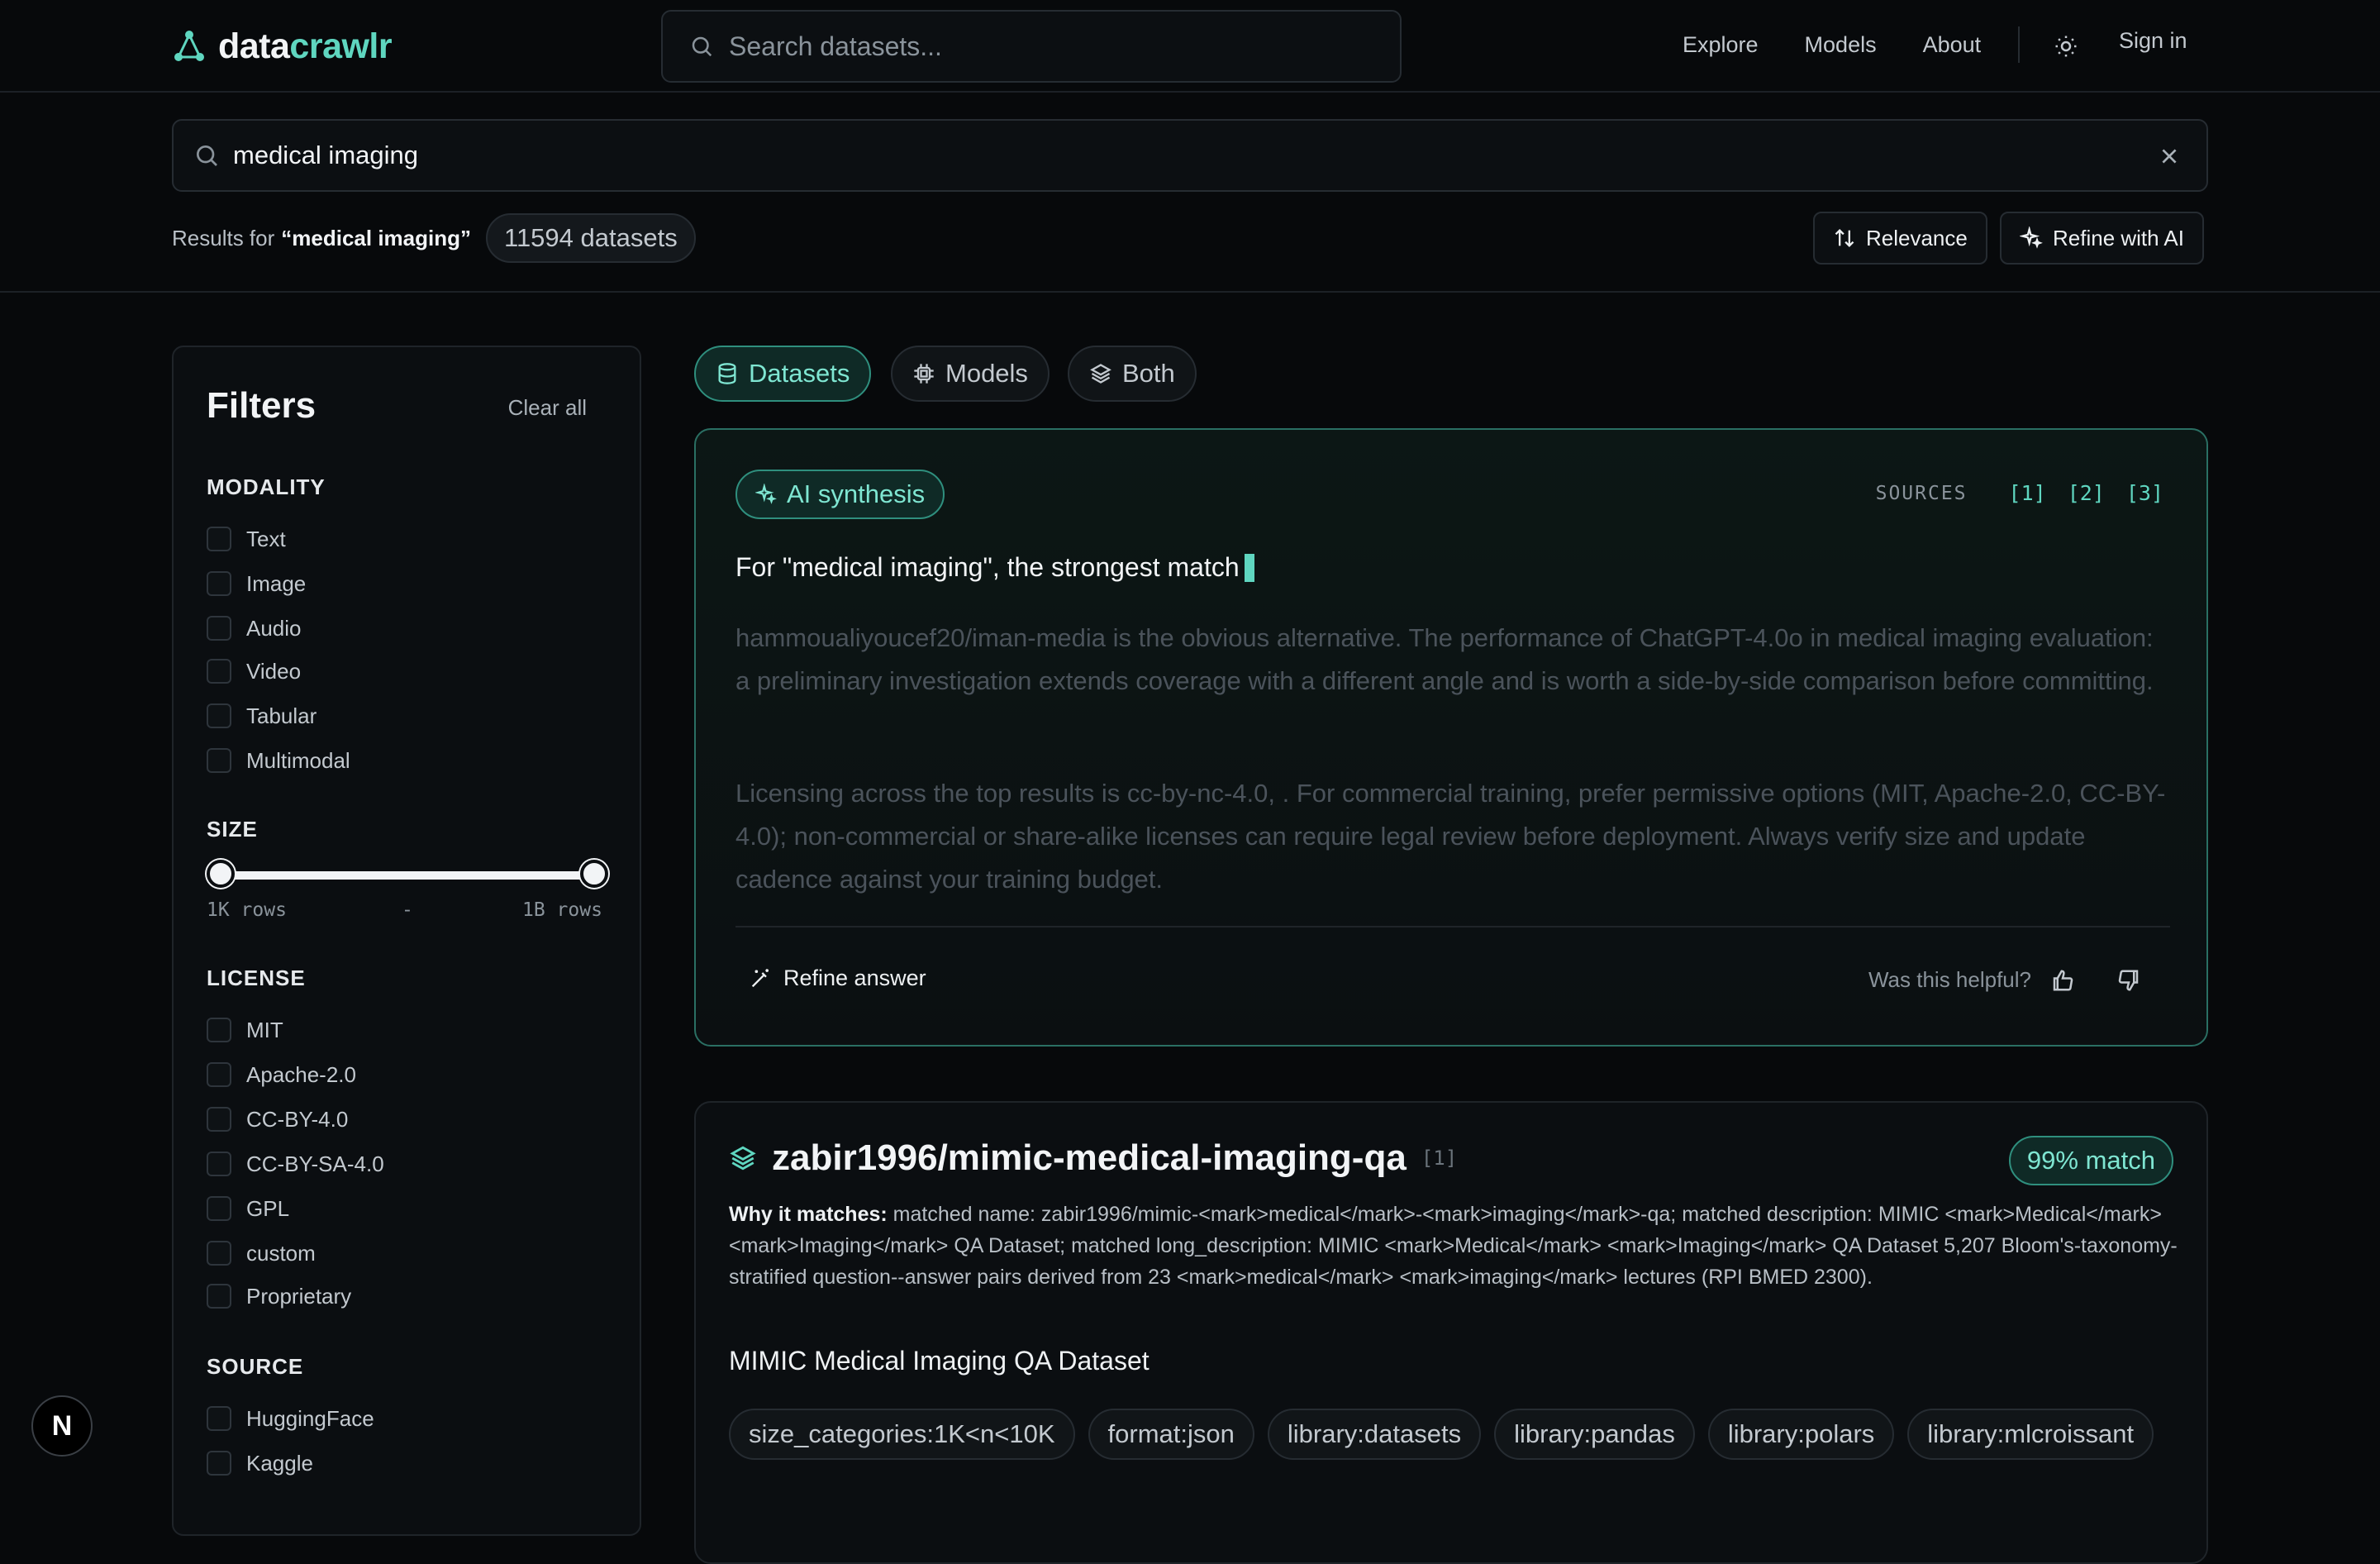 Image resolution: width=2380 pixels, height=1564 pixels. Describe the element at coordinates (591, 238) in the screenshot. I see `results-count-badge: 11594 datasets` at that location.